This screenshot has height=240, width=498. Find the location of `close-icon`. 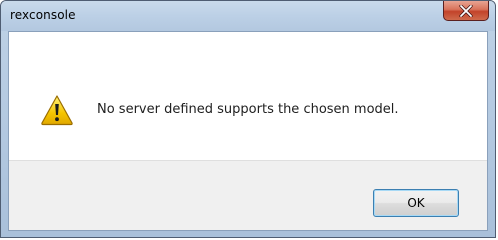

close-icon is located at coordinates (466, 10).